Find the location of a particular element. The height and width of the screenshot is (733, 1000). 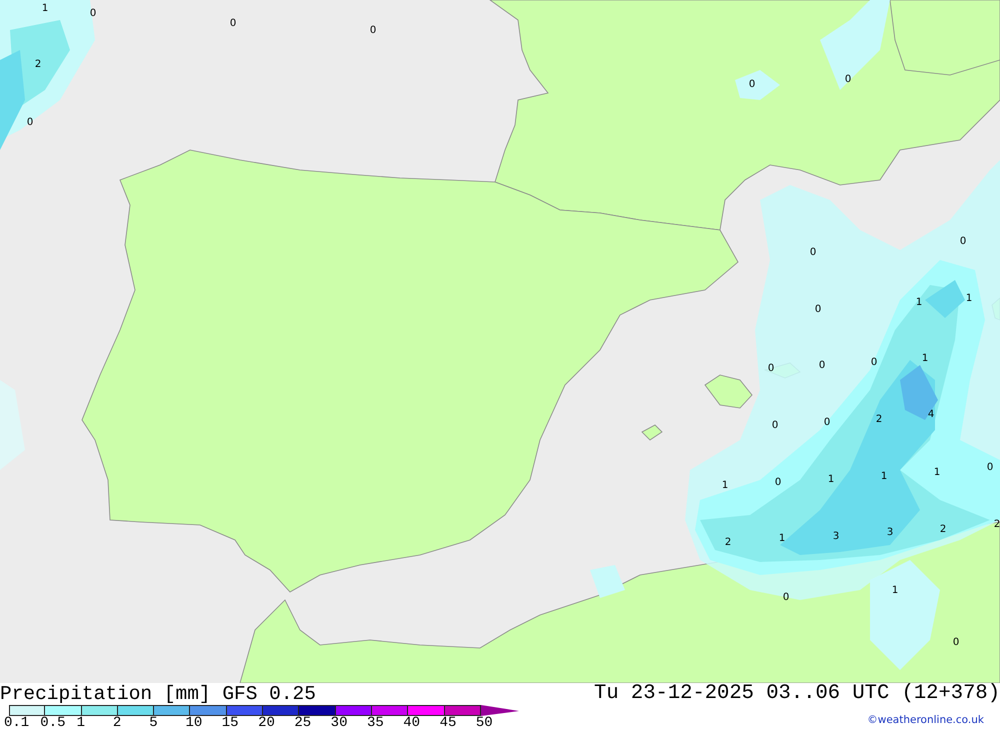

legend-tick-label: 1 is located at coordinates (80, 723).